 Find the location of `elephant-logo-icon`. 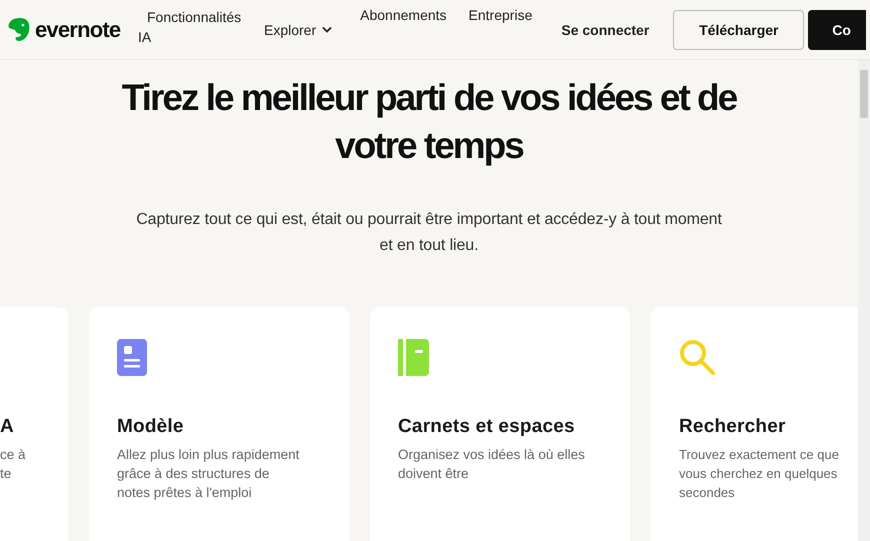

elephant-logo-icon is located at coordinates (19, 29).